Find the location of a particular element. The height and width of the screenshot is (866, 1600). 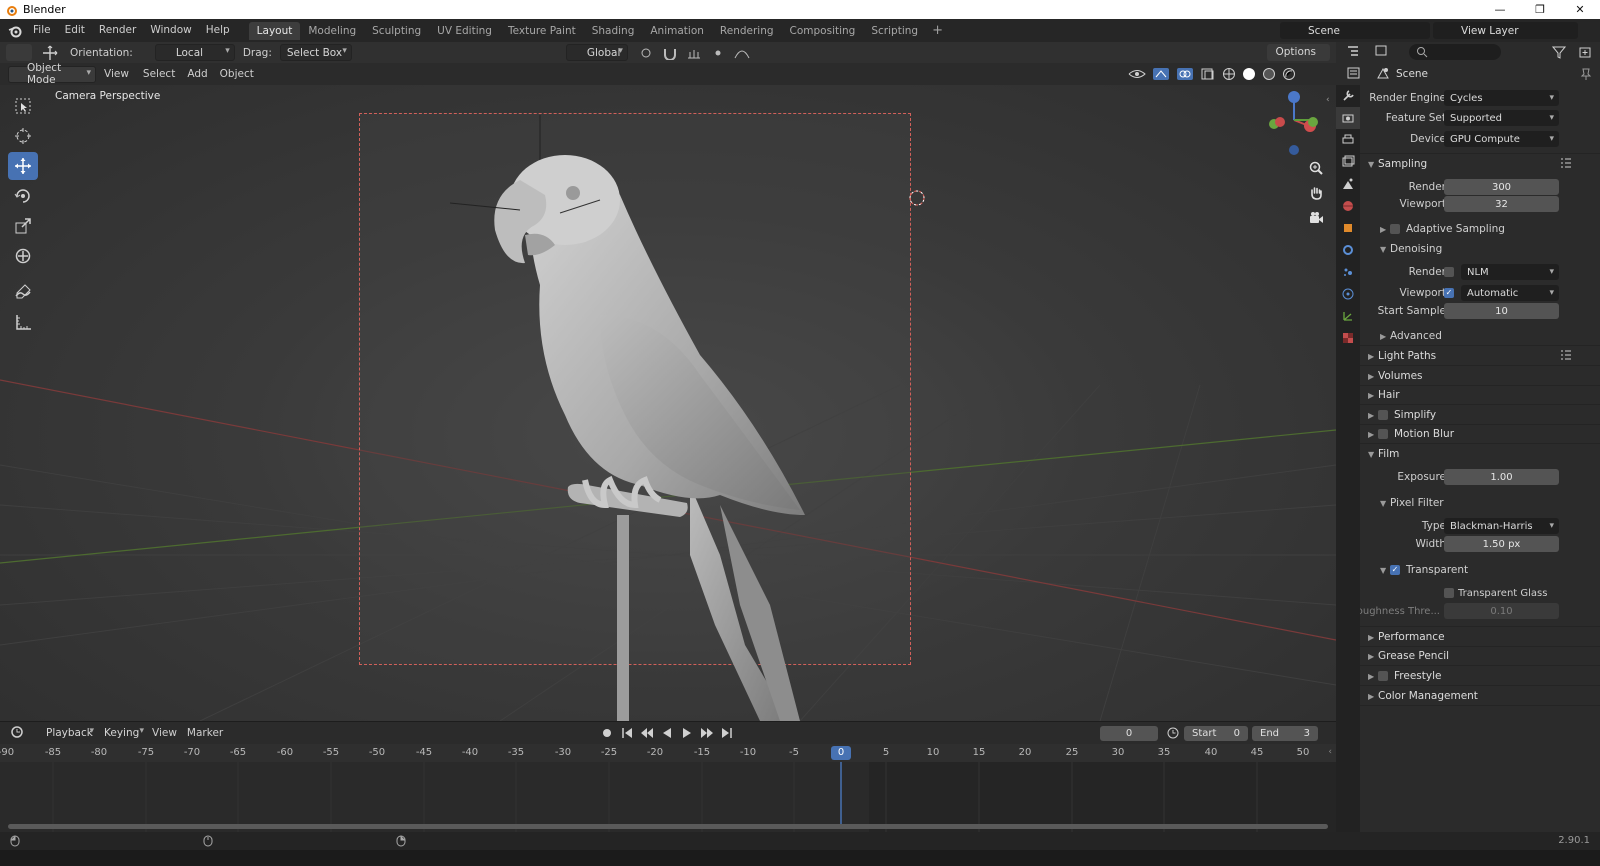

filter-width-field: 1.50 px is located at coordinates (1501, 544).